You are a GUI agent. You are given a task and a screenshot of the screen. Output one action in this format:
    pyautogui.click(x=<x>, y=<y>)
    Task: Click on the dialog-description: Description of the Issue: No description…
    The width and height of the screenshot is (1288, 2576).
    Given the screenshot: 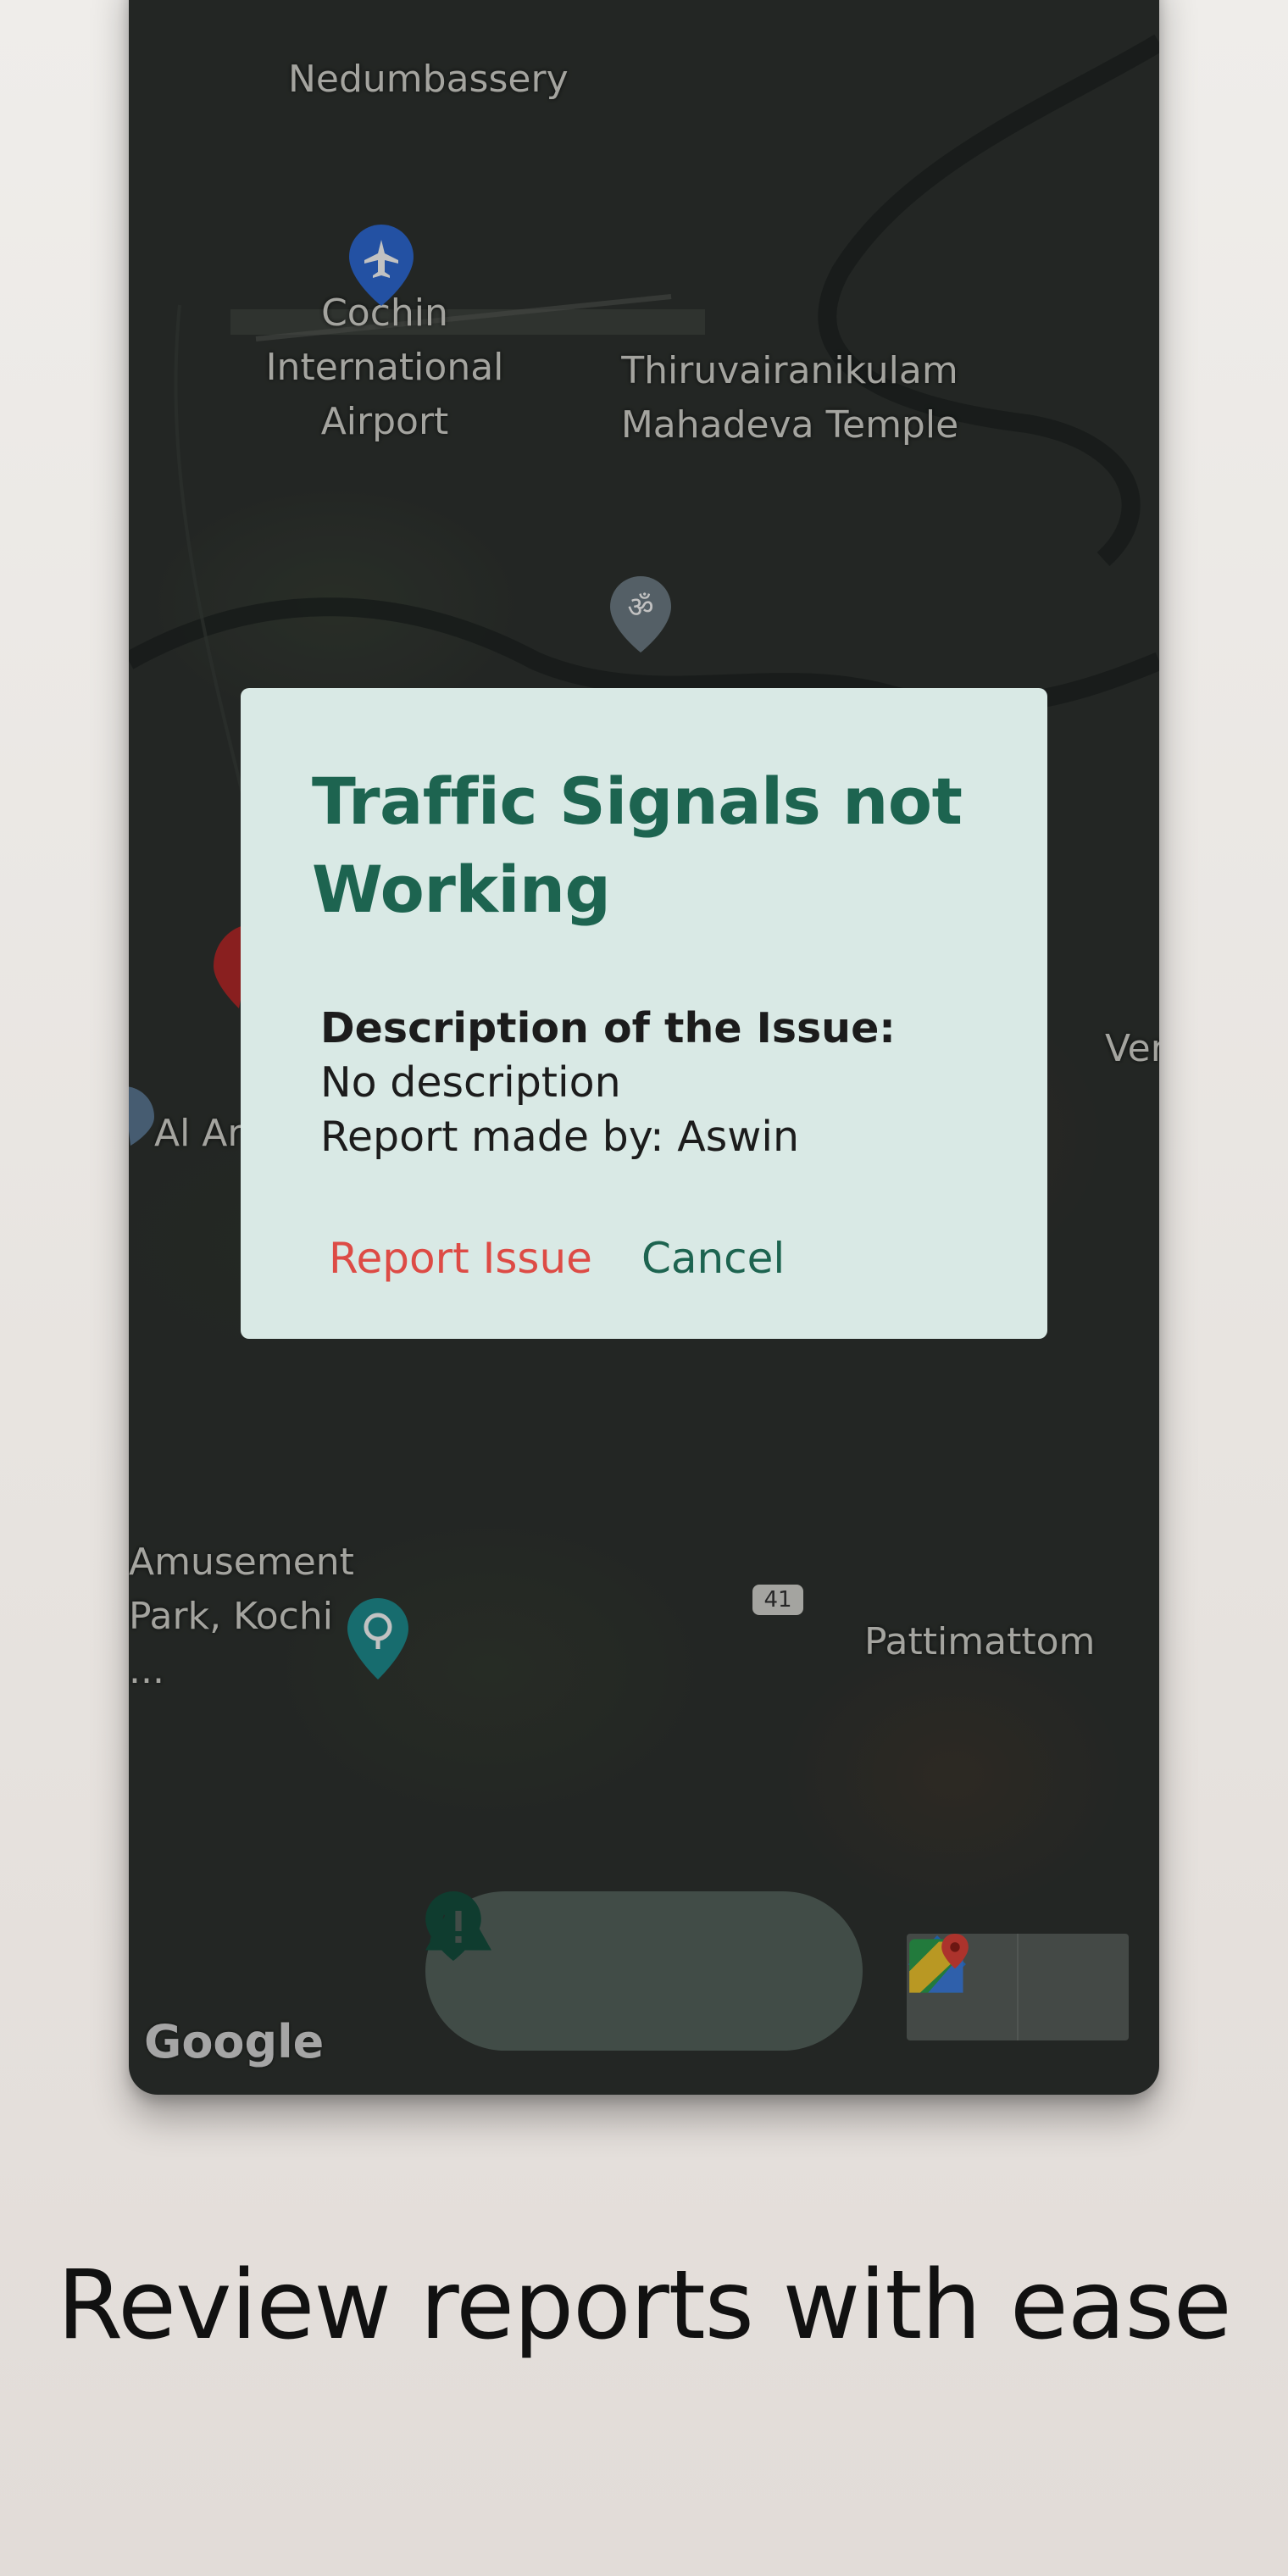 What is the action you would take?
    pyautogui.click(x=644, y=1083)
    